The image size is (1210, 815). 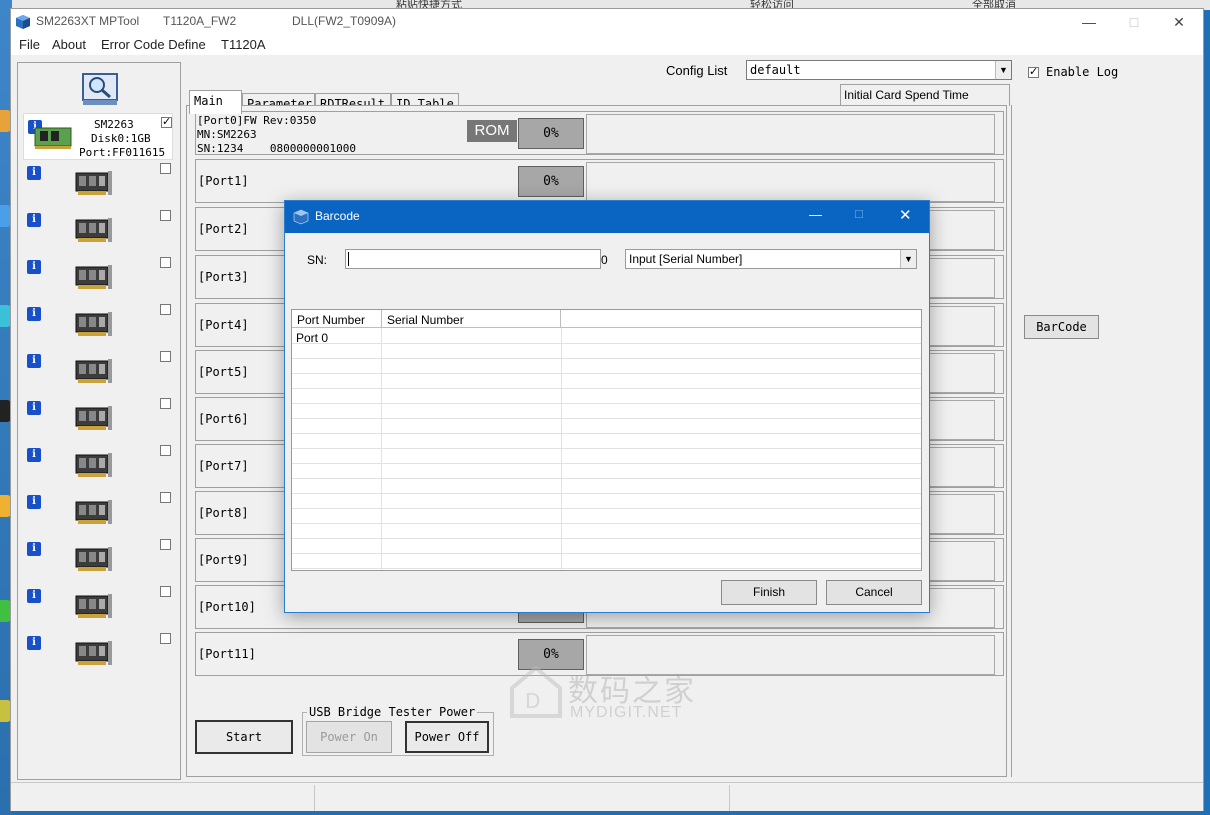 I want to click on dialog-minimize-button: —, so click(x=815, y=214).